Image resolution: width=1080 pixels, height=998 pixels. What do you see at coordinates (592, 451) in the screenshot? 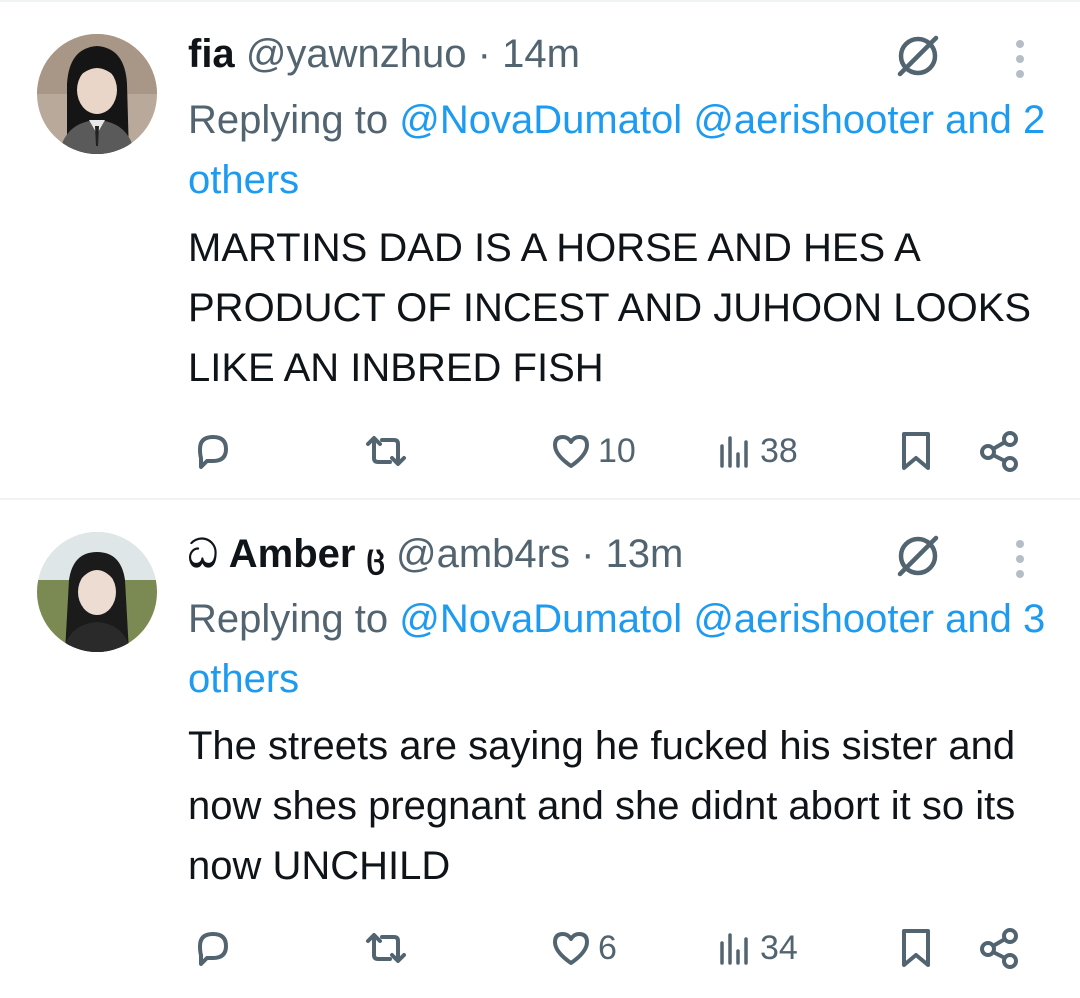
I see `like-button: 10` at bounding box center [592, 451].